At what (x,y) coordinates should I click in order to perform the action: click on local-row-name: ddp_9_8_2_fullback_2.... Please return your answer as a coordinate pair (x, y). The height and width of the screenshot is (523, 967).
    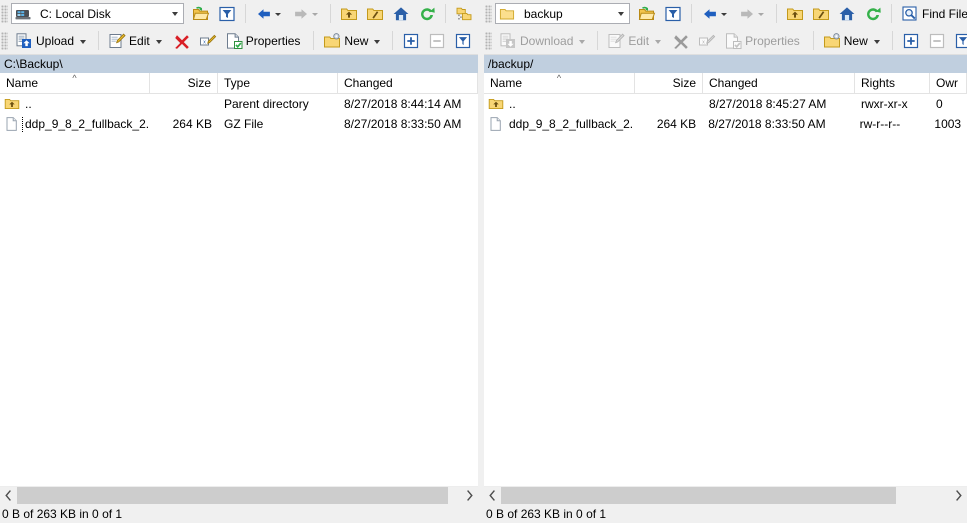
    Looking at the image, I should click on (75, 124).